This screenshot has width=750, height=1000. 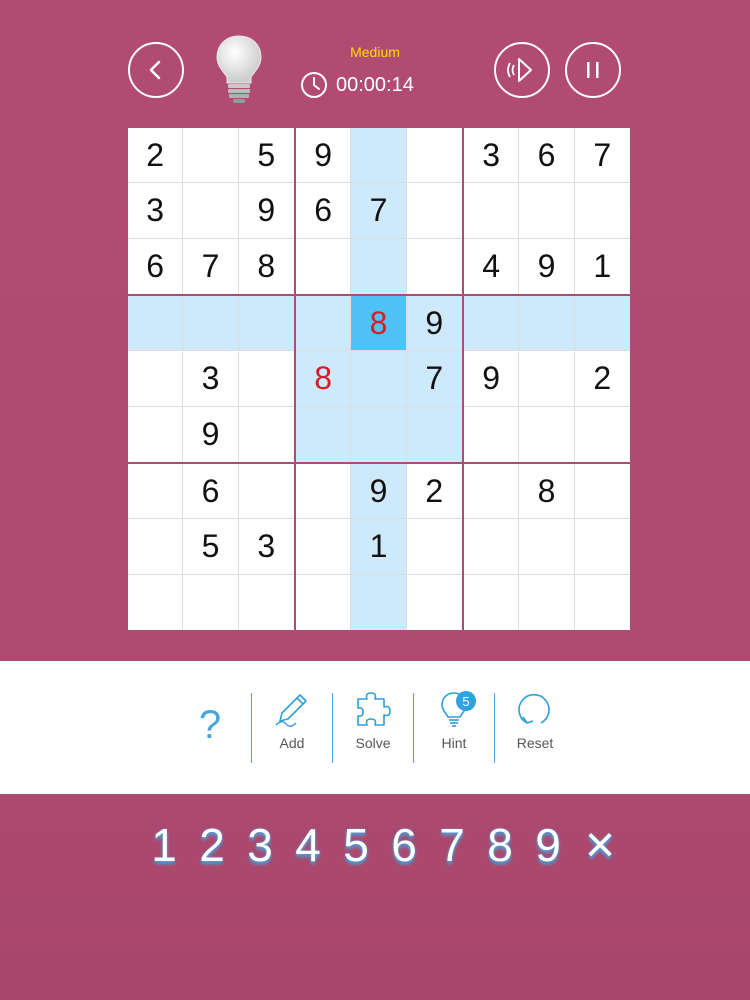 What do you see at coordinates (210, 729) in the screenshot?
I see `help-button: ?` at bounding box center [210, 729].